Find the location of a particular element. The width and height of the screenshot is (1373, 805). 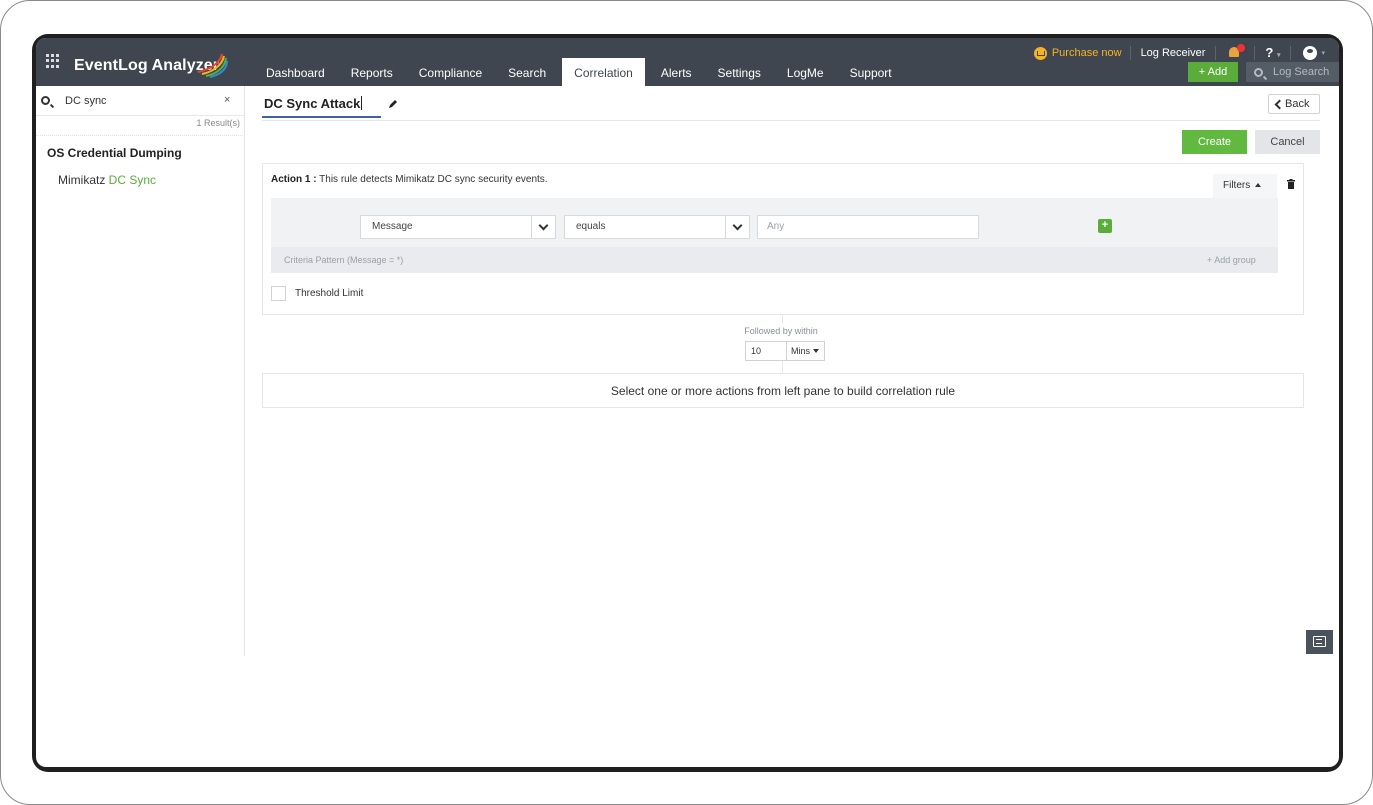

filters-toggle: Filters is located at coordinates (1245, 186).